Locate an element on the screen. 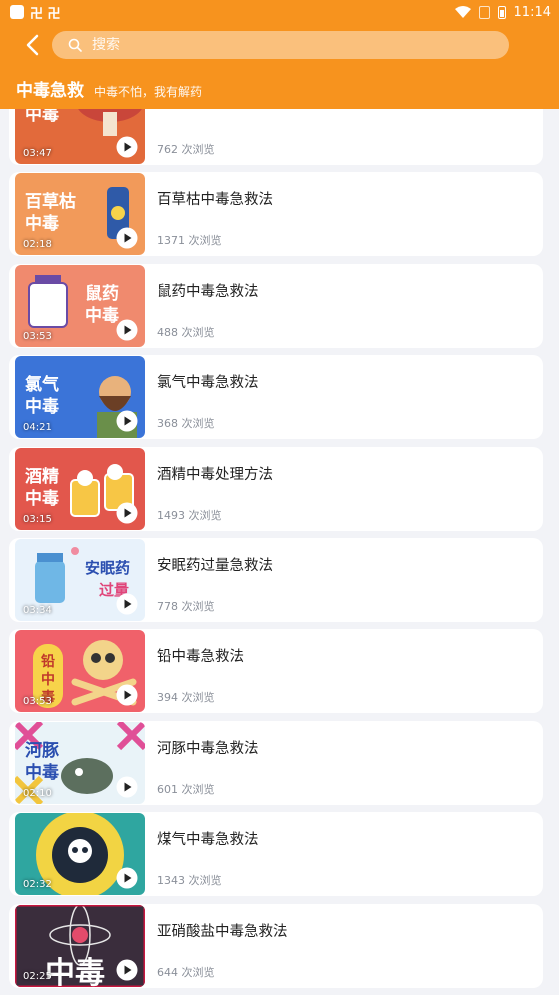 This screenshot has width=559, height=995. video-thumbnail: 河豚 中毒 02:10 is located at coordinates (80, 762).